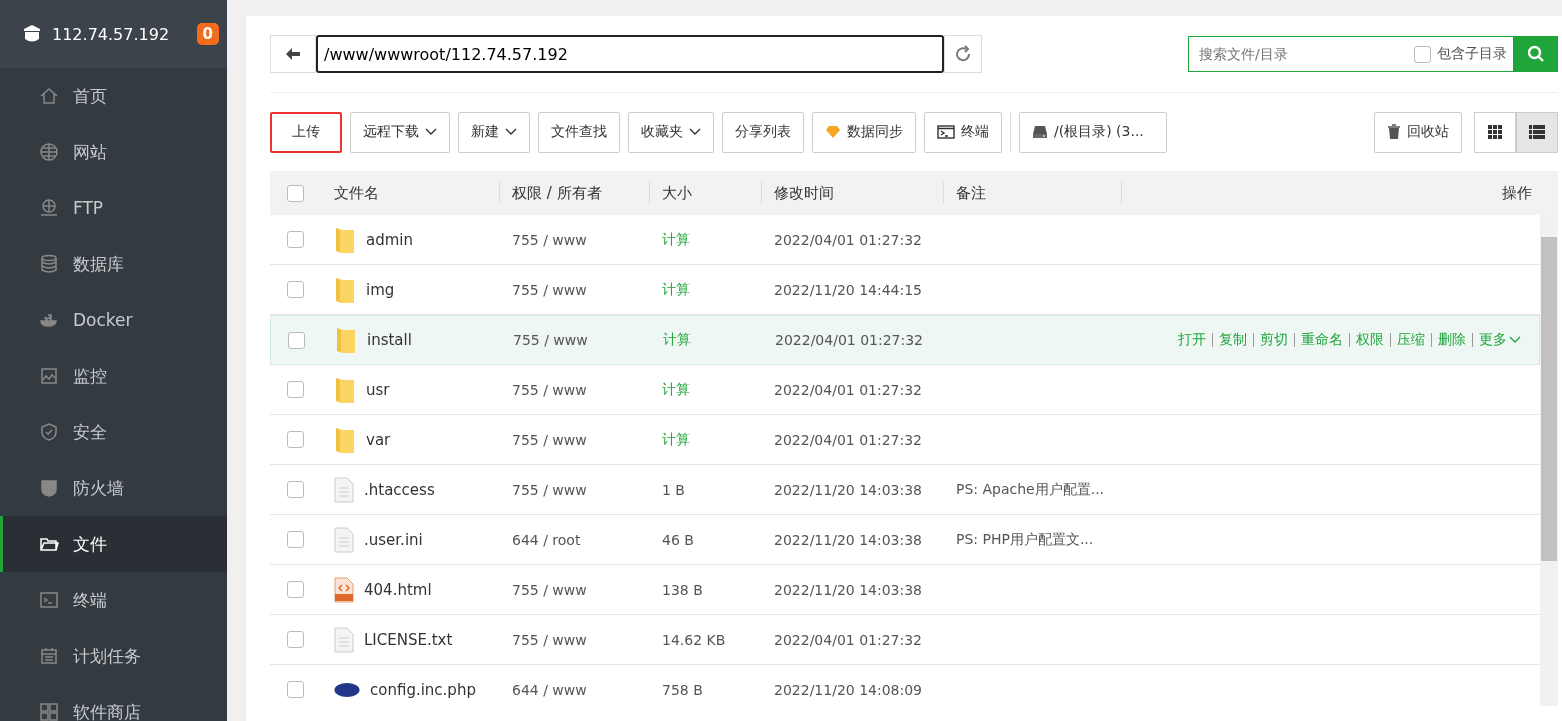 This screenshot has height=721, width=1562. I want to click on column-header: 文件名, so click(410, 193).